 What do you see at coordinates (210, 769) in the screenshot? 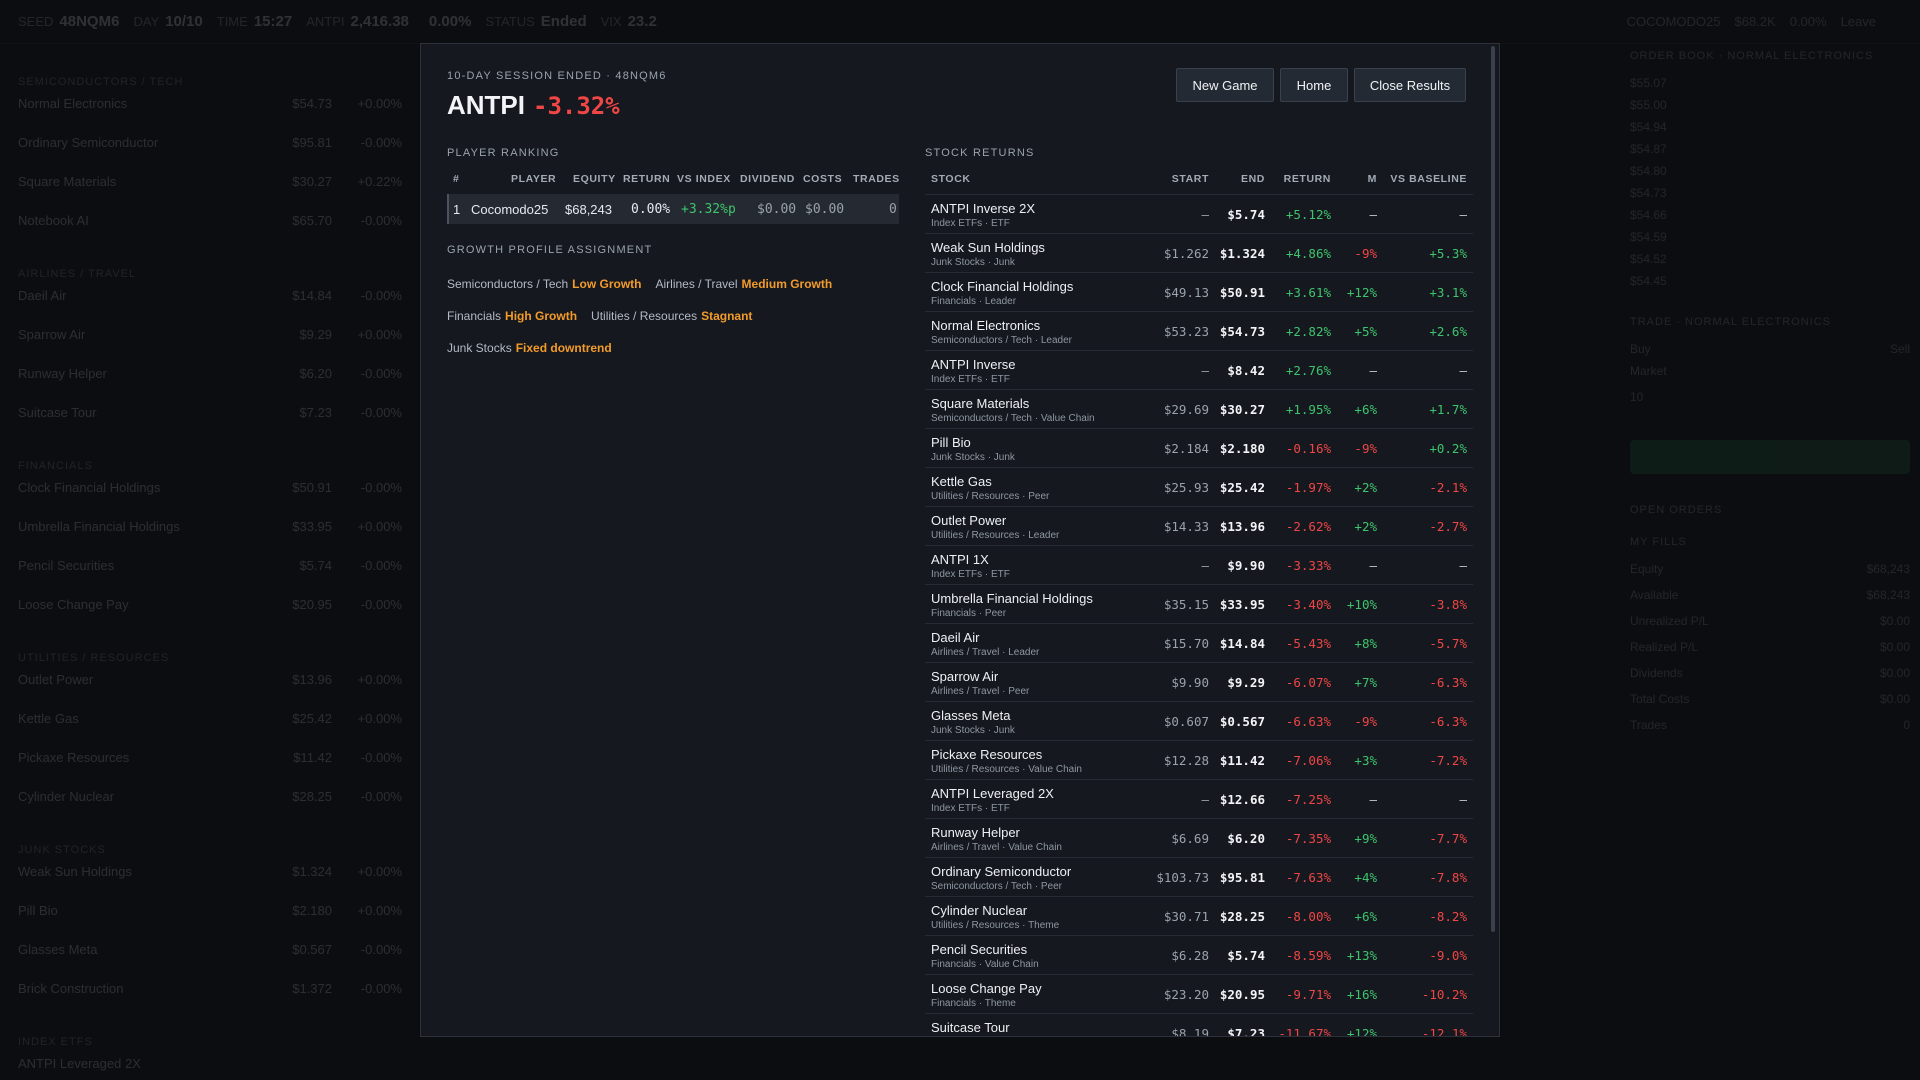
I see `sidebar-stock-row: Pickaxe Resources $11.42 -0.00%` at bounding box center [210, 769].